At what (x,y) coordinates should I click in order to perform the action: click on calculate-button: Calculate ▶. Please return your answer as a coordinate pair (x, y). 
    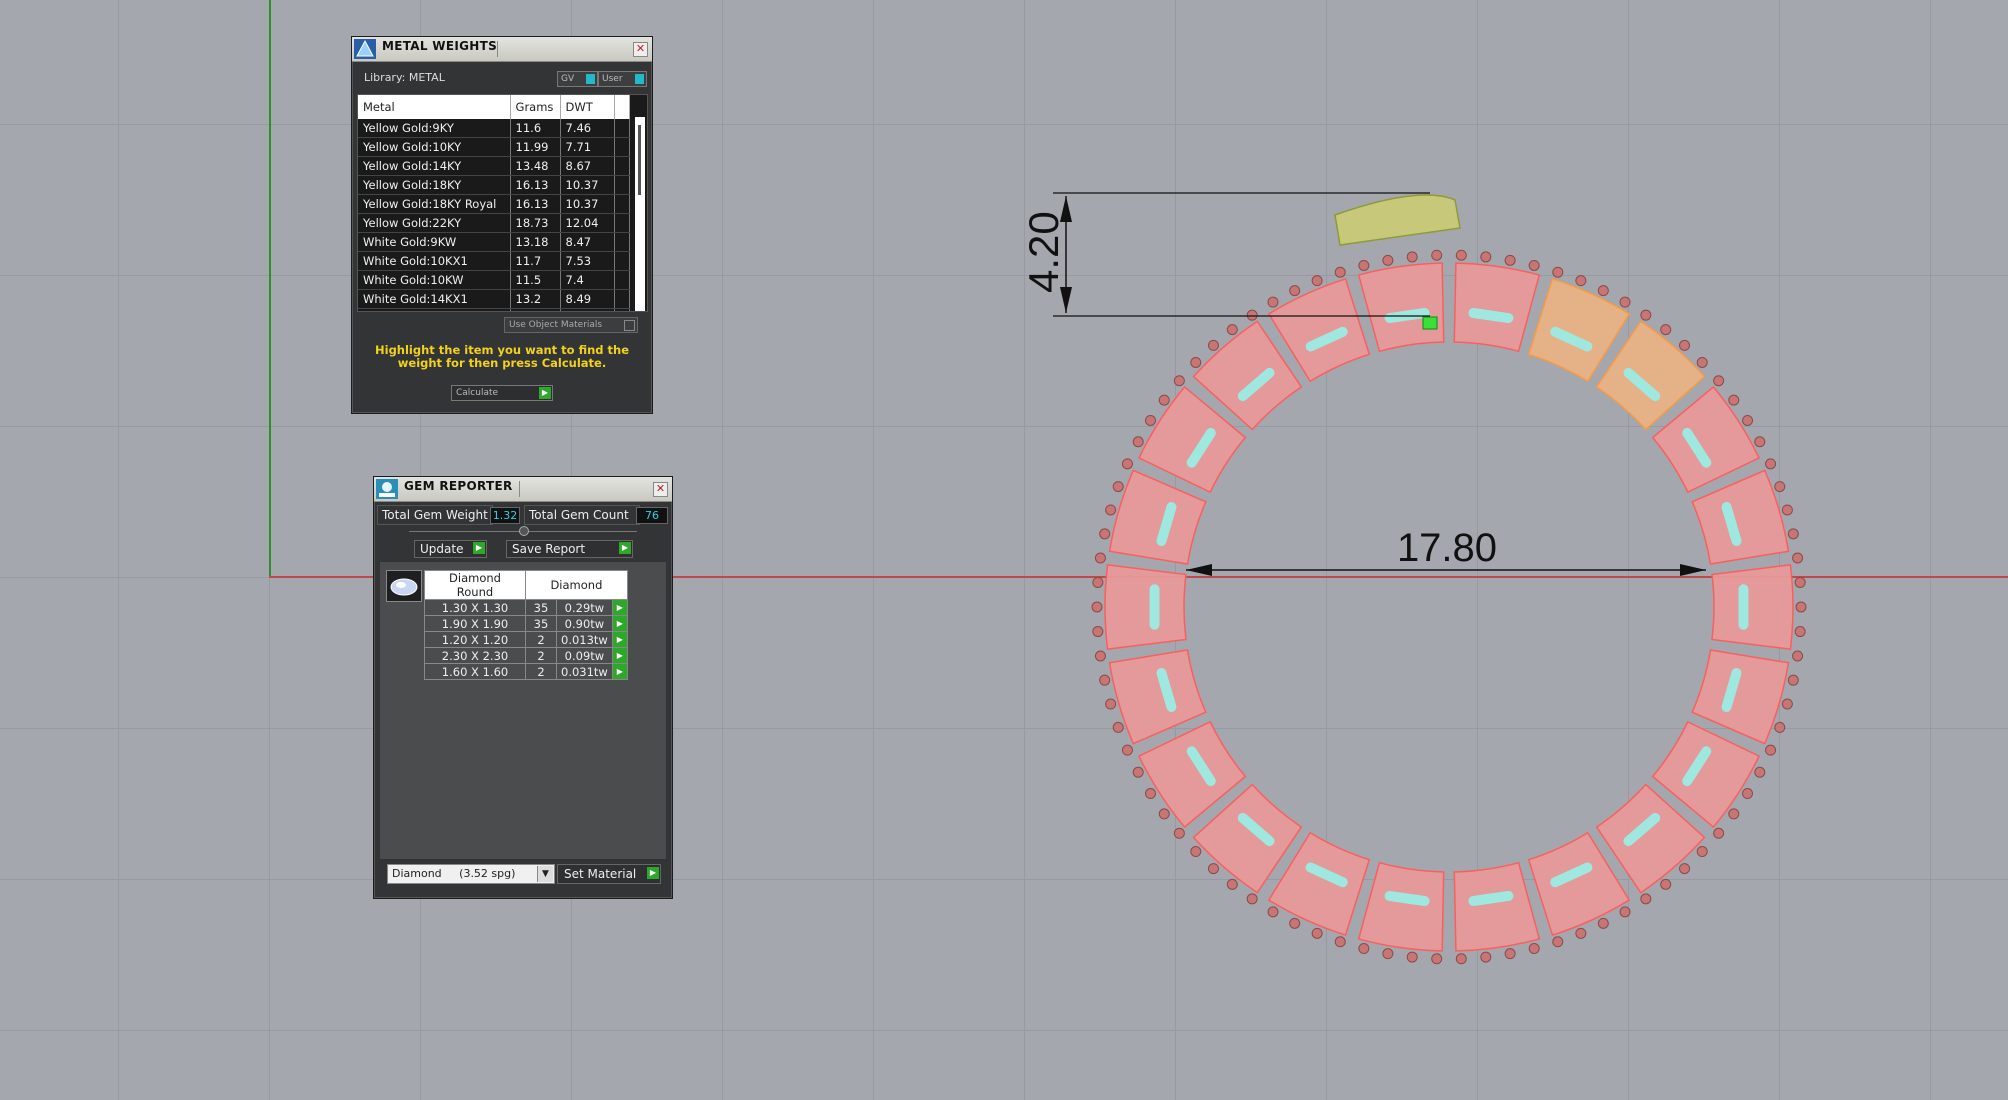
    Looking at the image, I should click on (502, 393).